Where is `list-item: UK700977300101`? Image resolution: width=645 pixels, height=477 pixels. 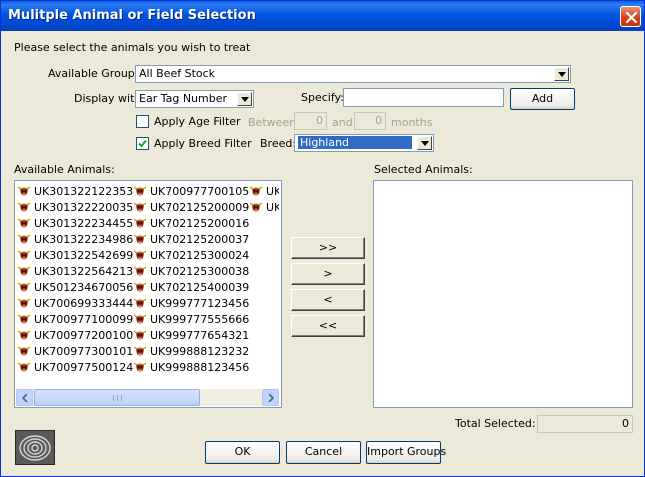 list-item: UK700977300101 is located at coordinates (75, 351).